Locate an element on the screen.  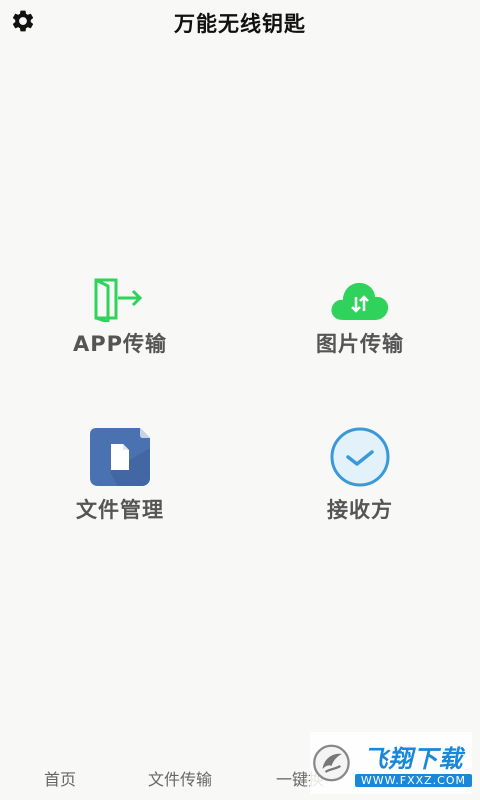
tile-label: 图片传输 is located at coordinates (360, 344).